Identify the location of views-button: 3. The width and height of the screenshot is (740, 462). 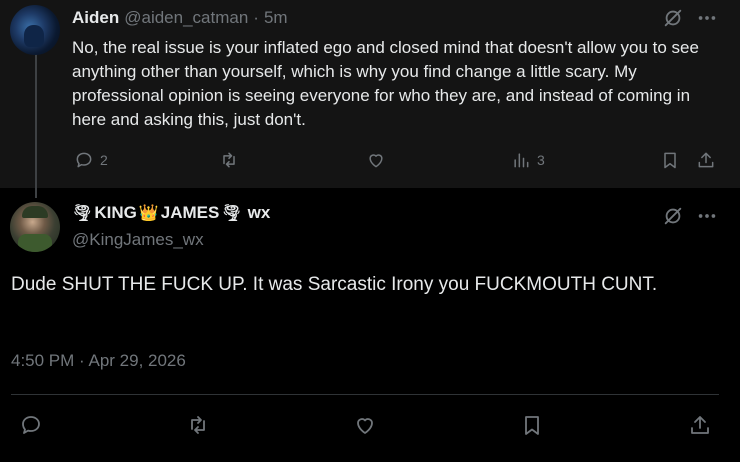
(528, 160).